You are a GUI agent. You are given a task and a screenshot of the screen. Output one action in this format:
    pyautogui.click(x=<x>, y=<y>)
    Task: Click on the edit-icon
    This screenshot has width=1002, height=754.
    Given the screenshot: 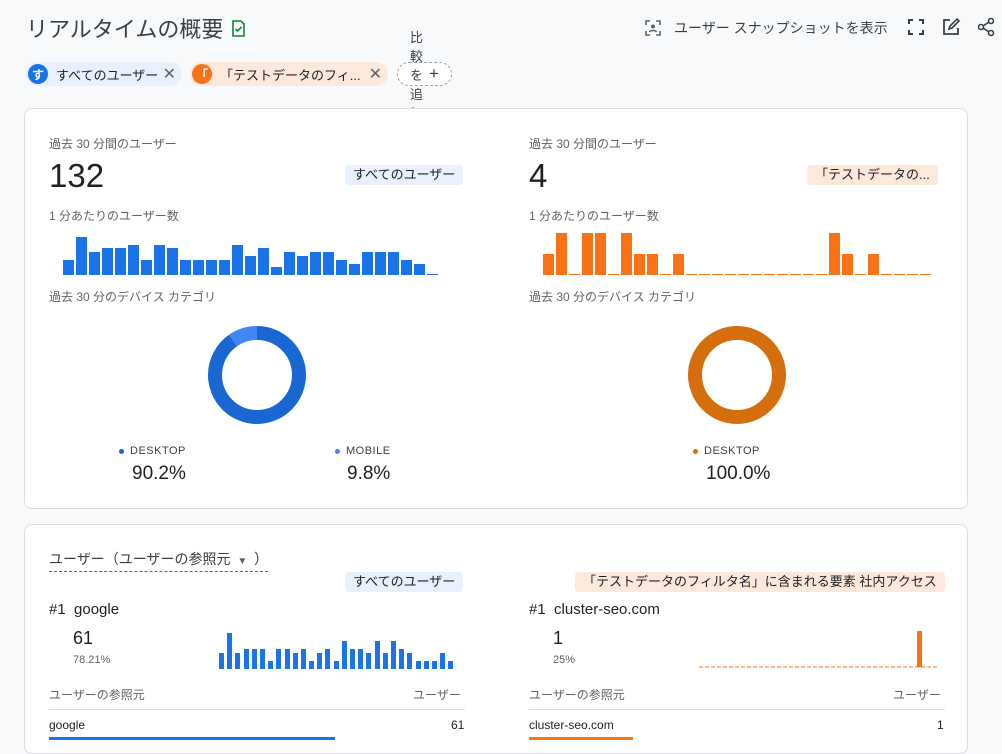 What is the action you would take?
    pyautogui.click(x=951, y=27)
    